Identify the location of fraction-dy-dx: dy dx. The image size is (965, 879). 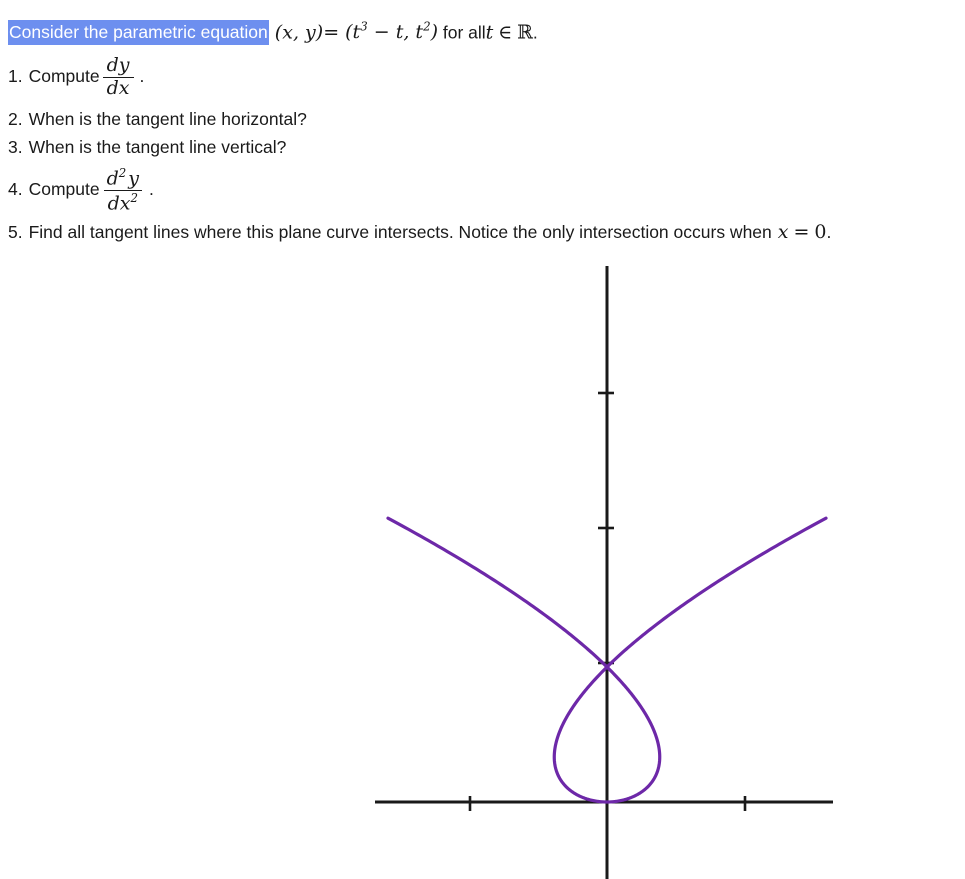
(118, 76).